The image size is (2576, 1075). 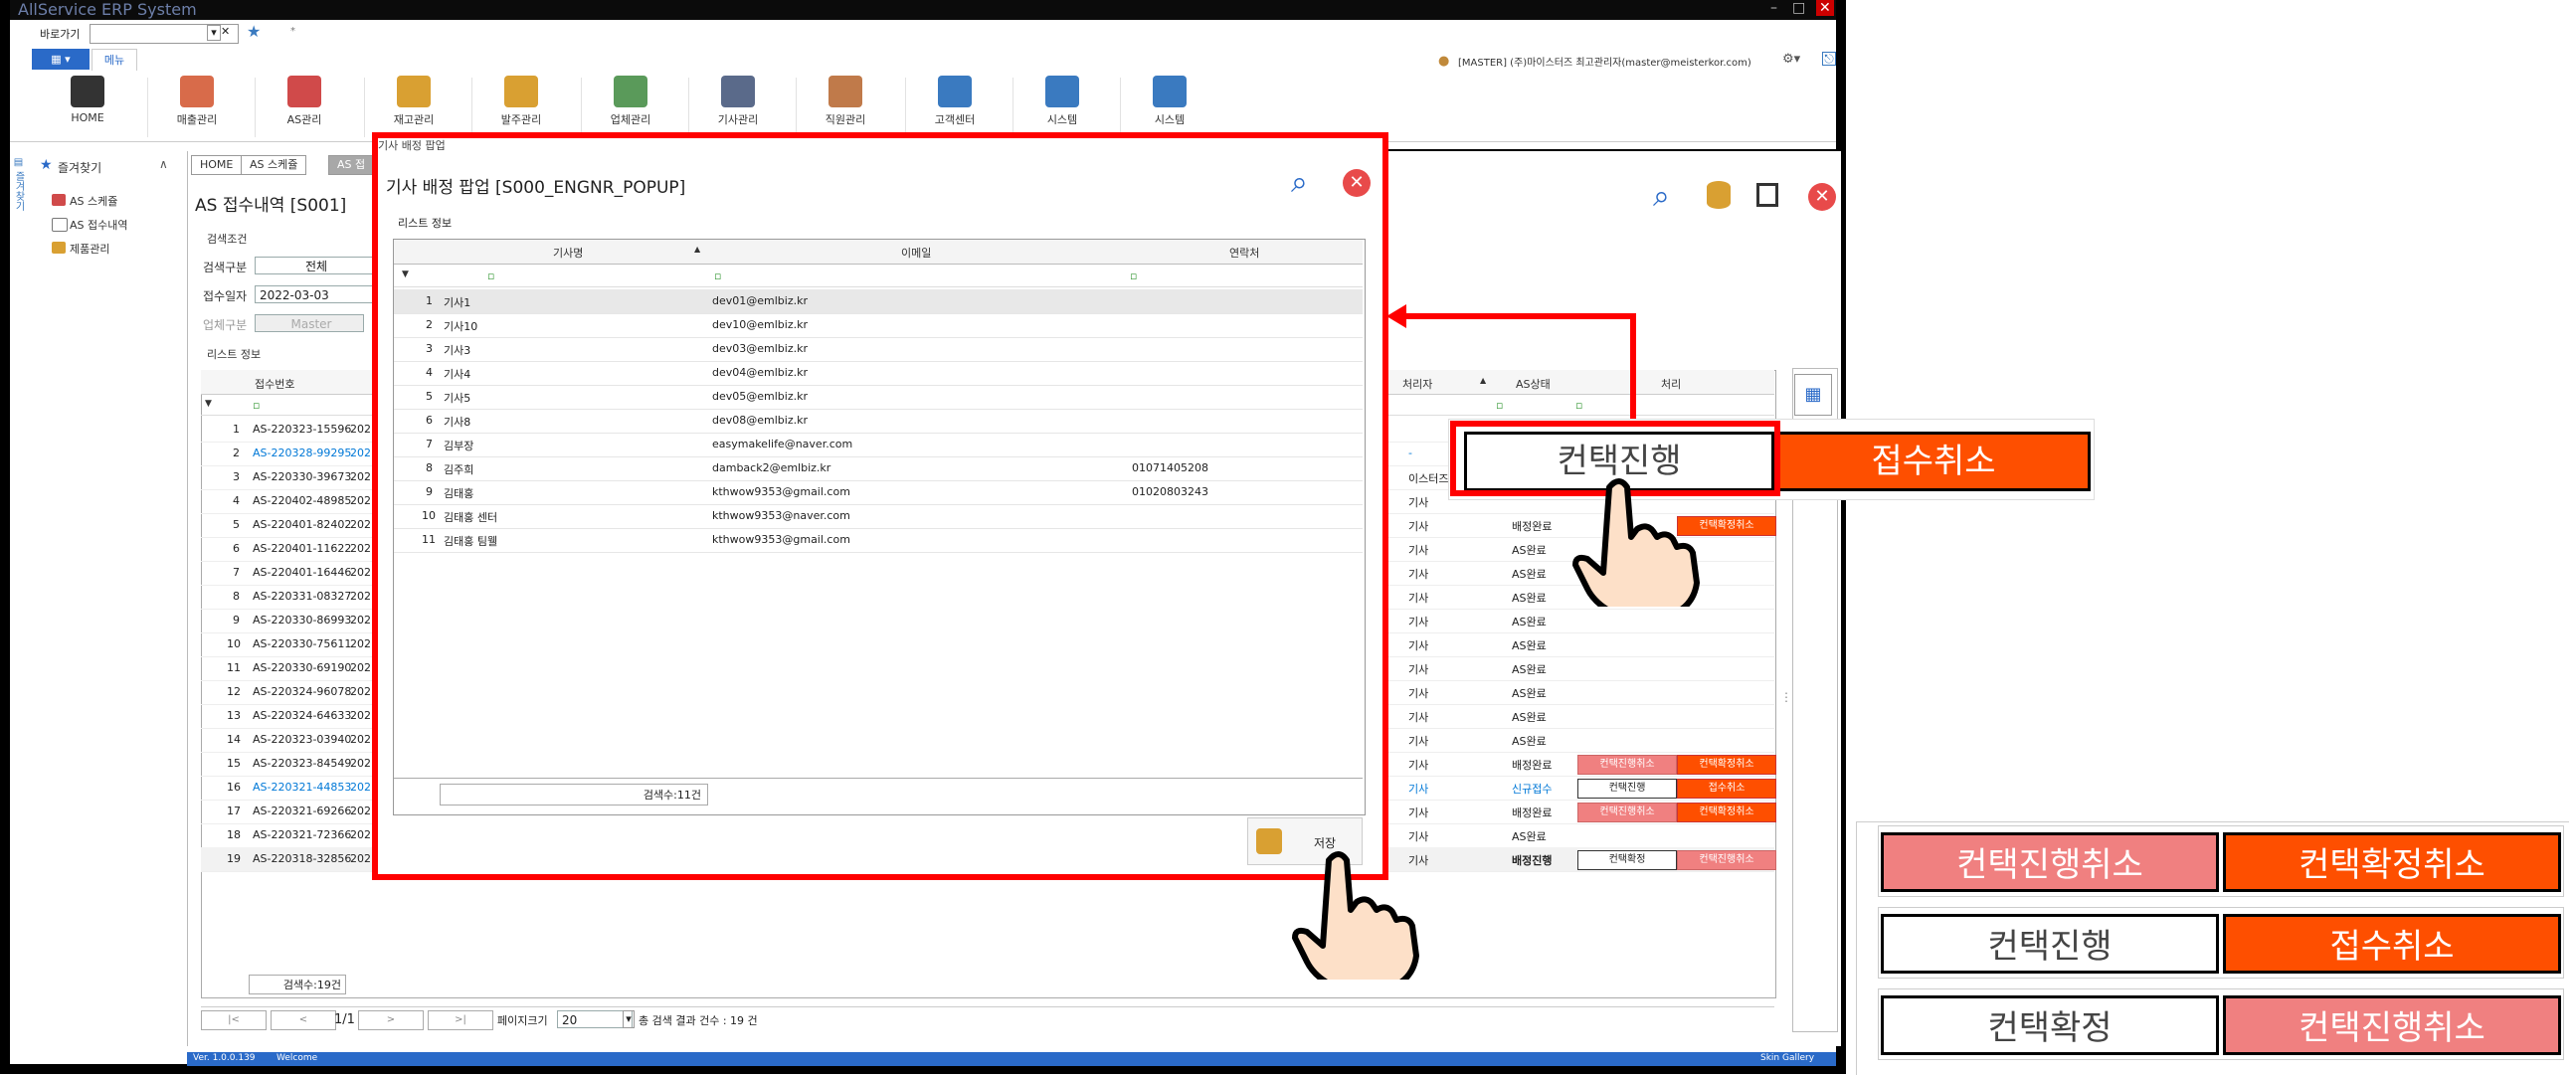 What do you see at coordinates (360, 739) in the screenshot?
I see `date-cell: 202` at bounding box center [360, 739].